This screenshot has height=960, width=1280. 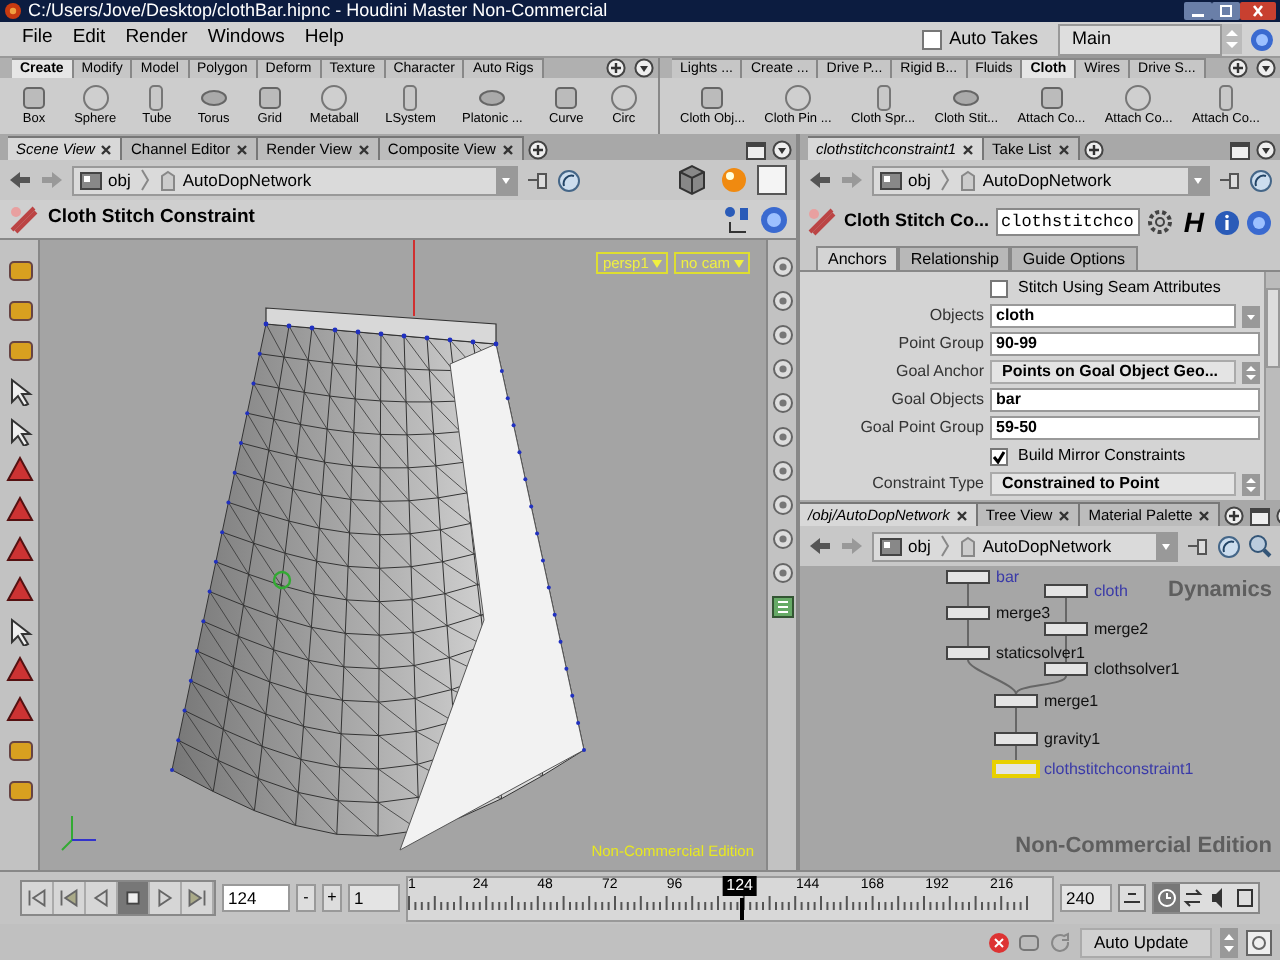 I want to click on node-label: gravity1, so click(x=1072, y=739).